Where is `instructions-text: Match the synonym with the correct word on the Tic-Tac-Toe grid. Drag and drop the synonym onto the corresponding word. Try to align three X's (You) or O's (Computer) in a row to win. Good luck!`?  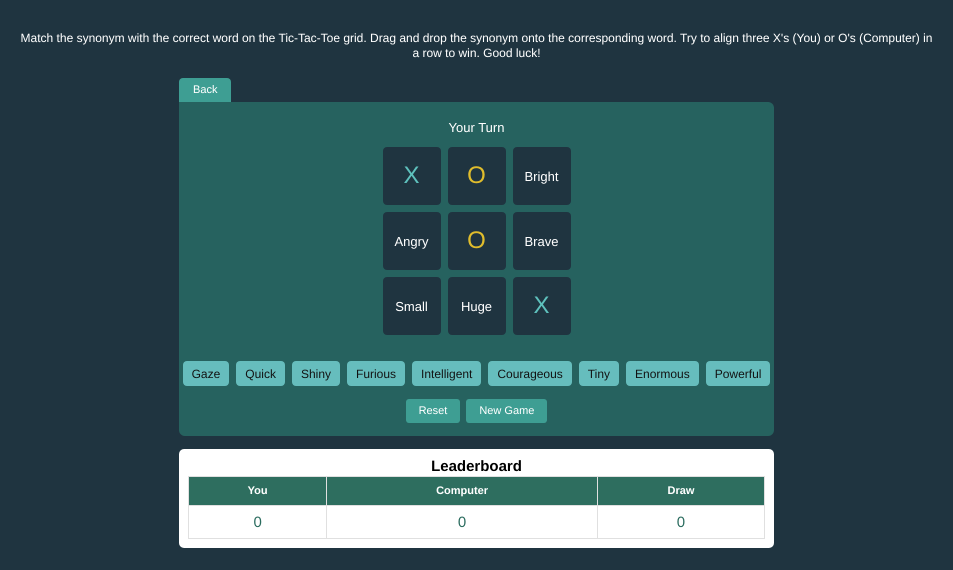
instructions-text: Match the synonym with the correct word on the Tic-Tac-Toe grid. Drag and drop the synonym onto the corresponding word. Try to align three X's (You) or O's (Computer) in a row to win. Good luck! is located at coordinates (477, 46).